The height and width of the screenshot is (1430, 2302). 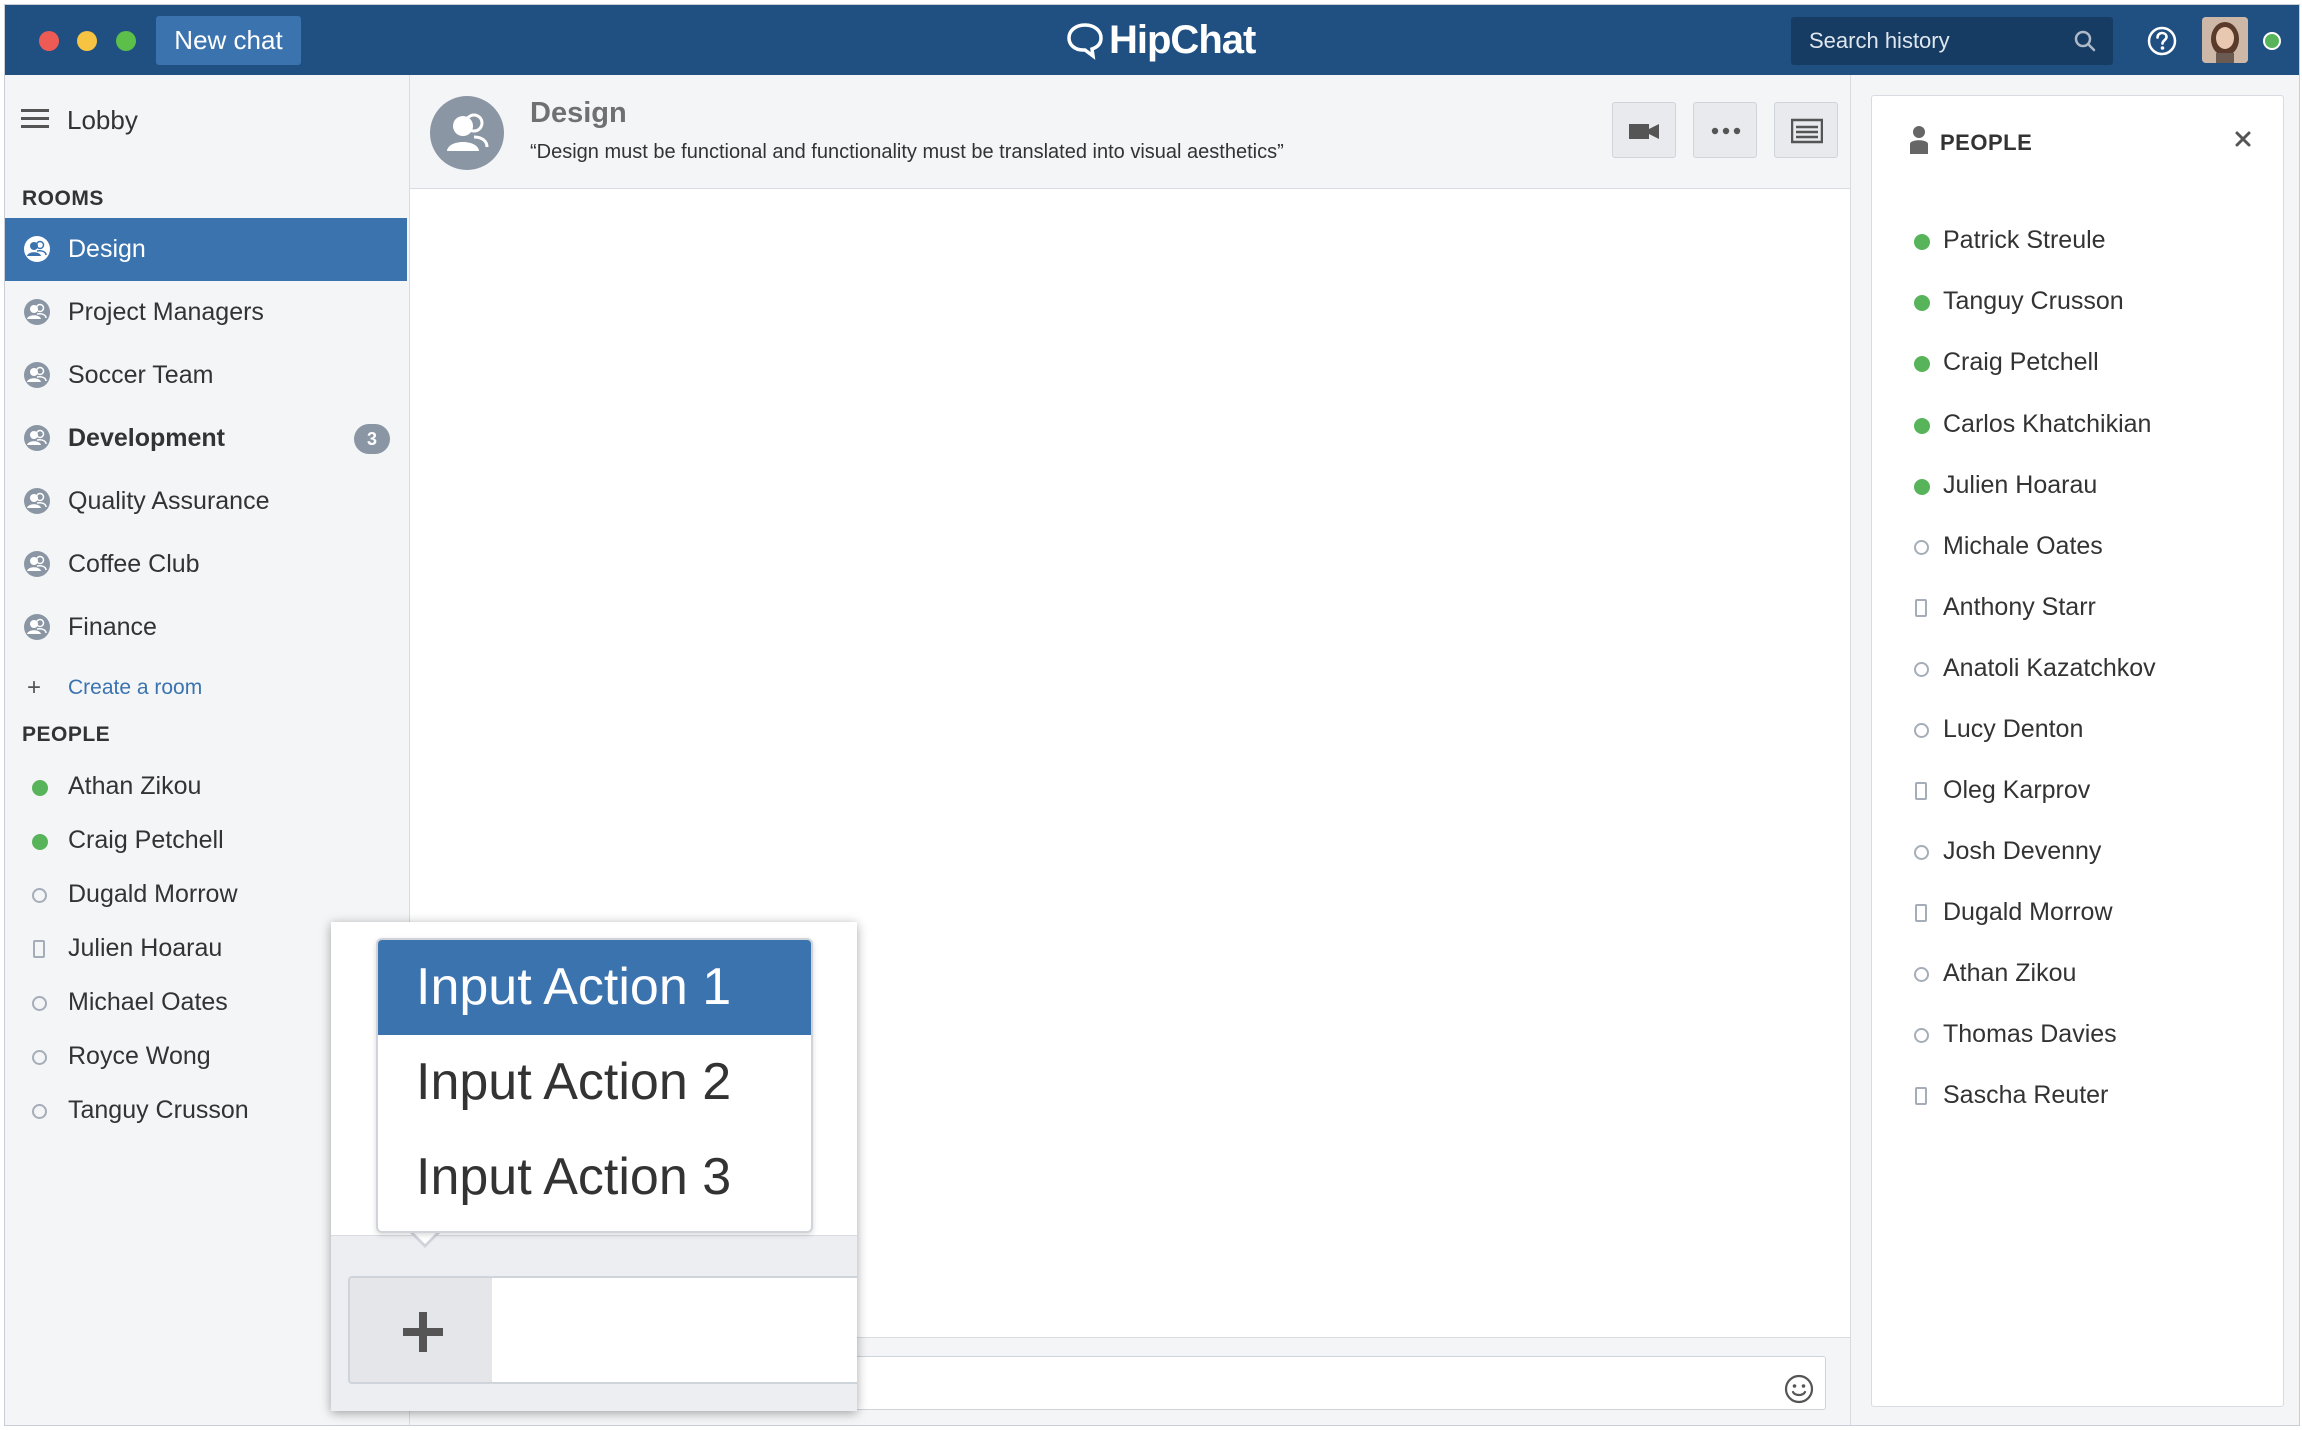 I want to click on help-icon, so click(x=2162, y=41).